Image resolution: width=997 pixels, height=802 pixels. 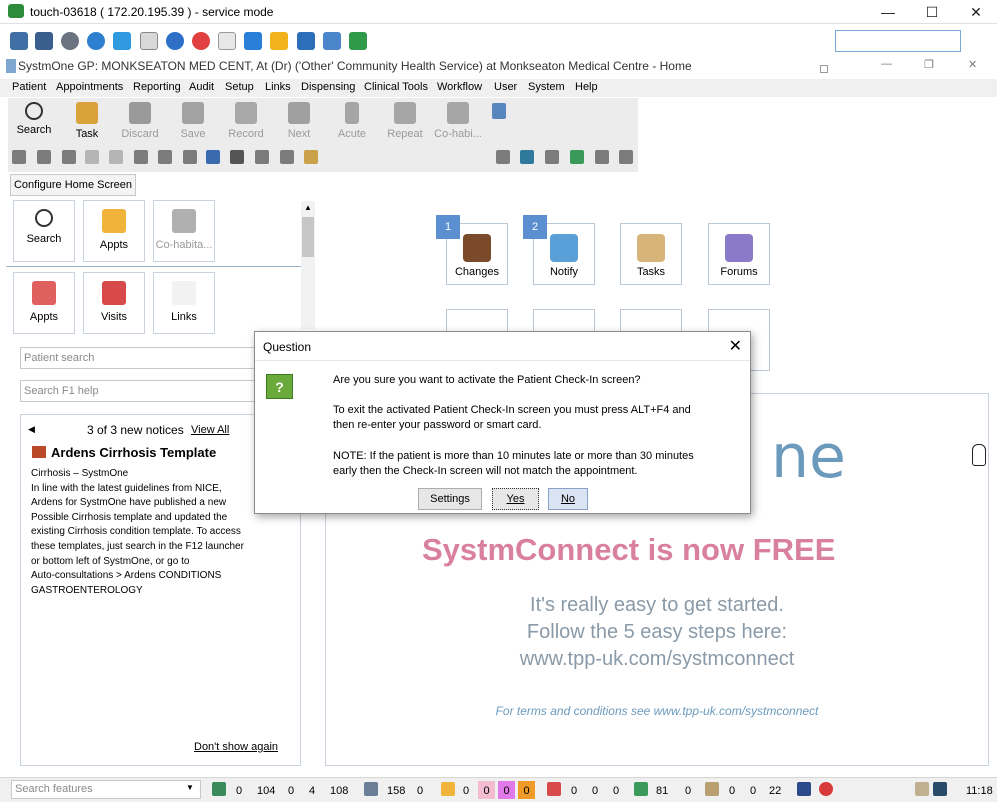 What do you see at coordinates (19, 41) in the screenshot?
I see `remote-connect-icon` at bounding box center [19, 41].